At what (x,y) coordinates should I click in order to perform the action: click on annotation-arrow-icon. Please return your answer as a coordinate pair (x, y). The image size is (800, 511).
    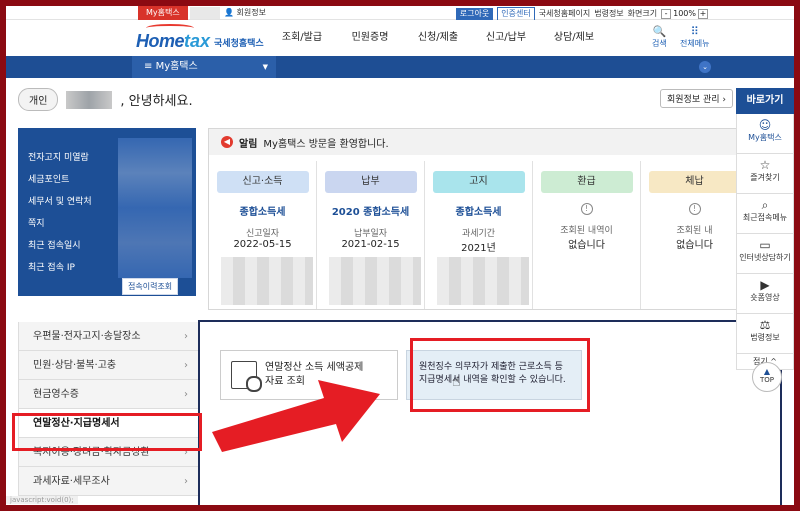
    Looking at the image, I should click on (296, 416).